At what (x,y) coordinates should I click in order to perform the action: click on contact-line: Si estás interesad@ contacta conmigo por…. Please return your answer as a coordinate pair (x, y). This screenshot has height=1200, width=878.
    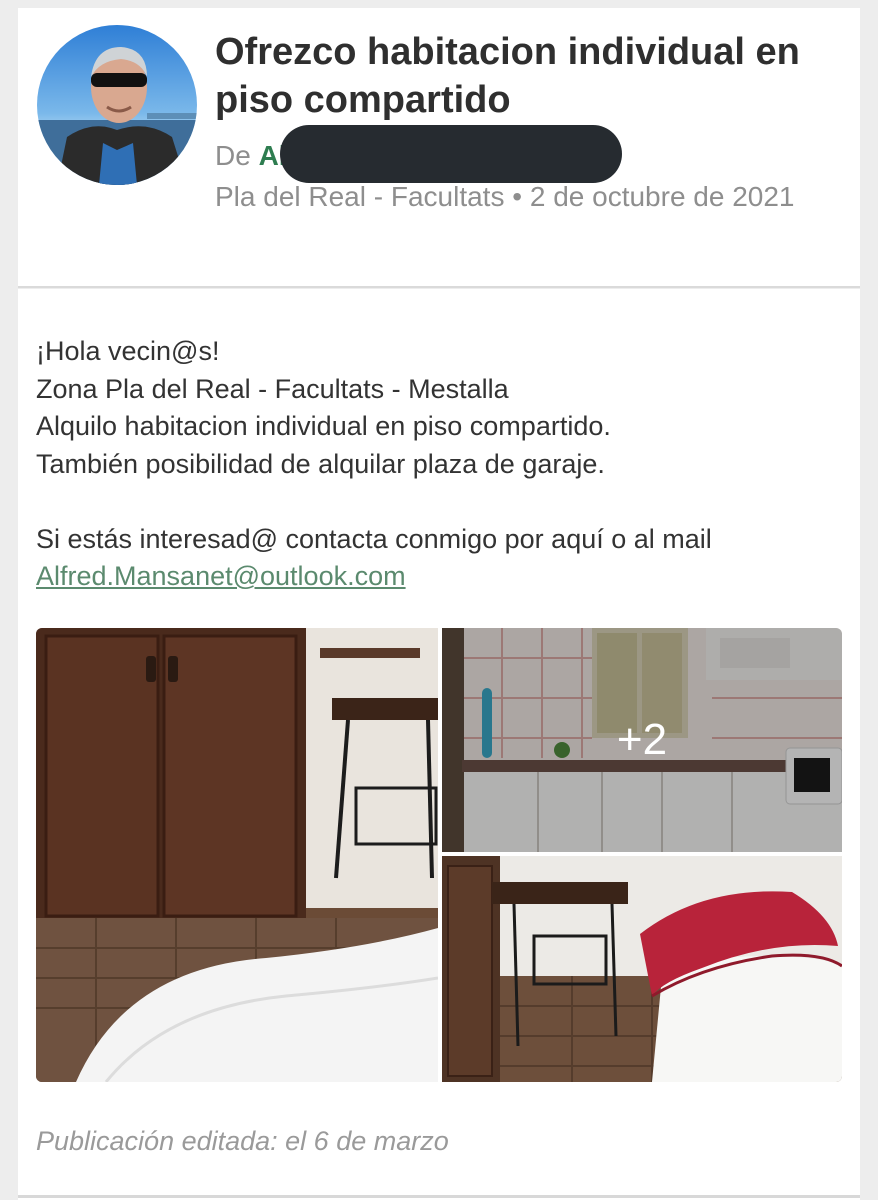
    Looking at the image, I should click on (374, 538).